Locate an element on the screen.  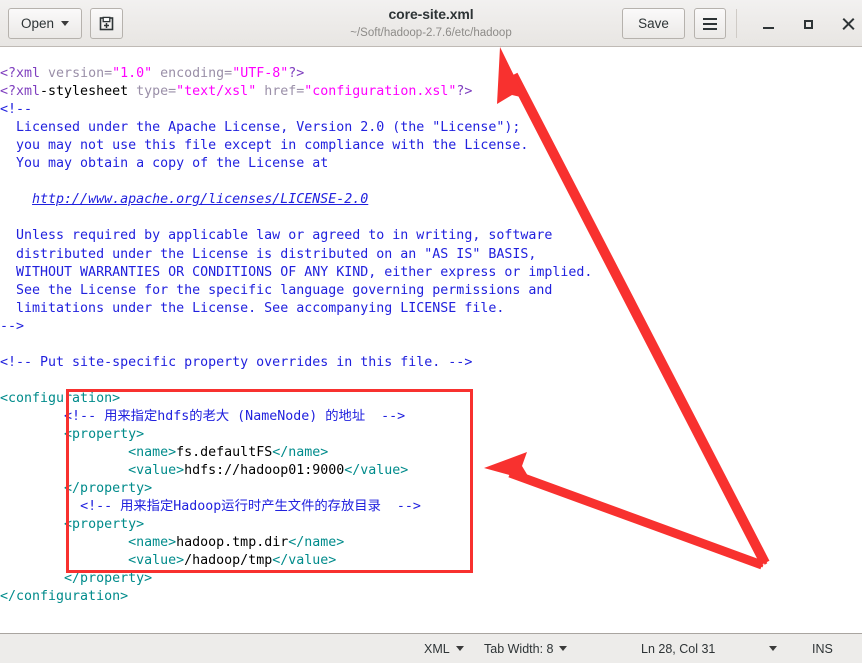
menu-button is located at coordinates (710, 23).